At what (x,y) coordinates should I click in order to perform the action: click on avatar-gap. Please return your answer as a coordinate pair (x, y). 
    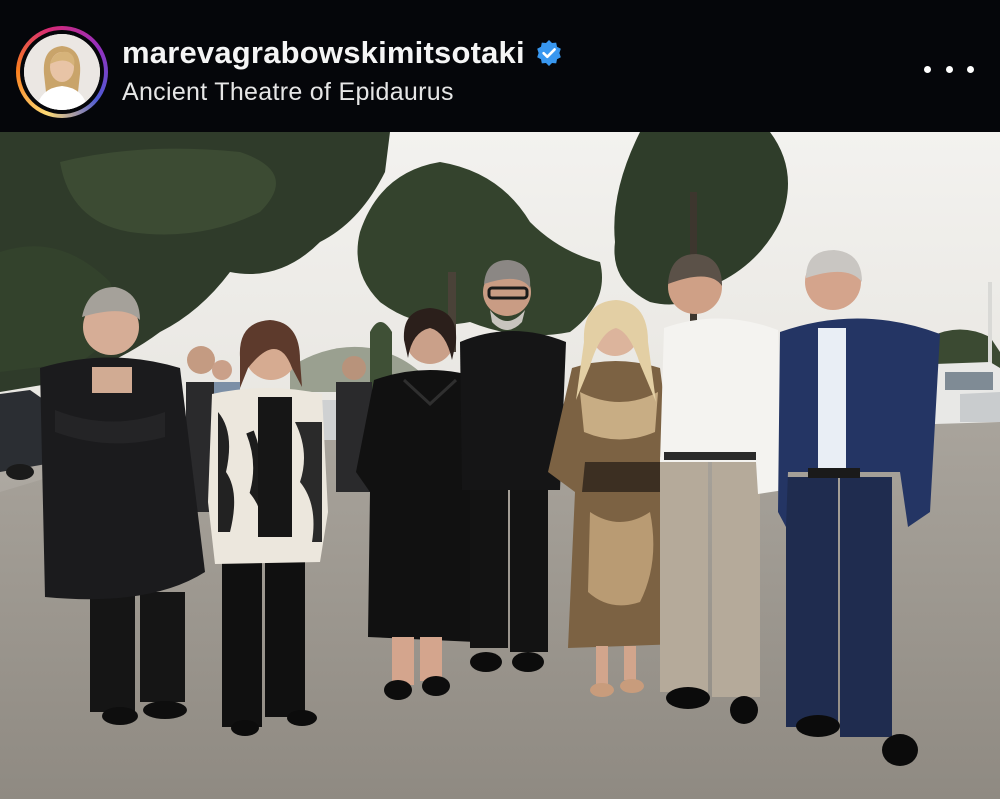
    Looking at the image, I should click on (62, 72).